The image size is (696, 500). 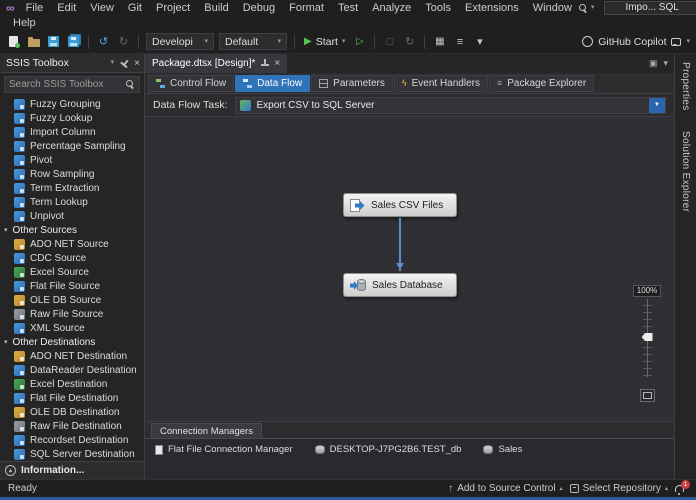 What do you see at coordinates (352, 83) in the screenshot?
I see `tab-parameters: Parameters` at bounding box center [352, 83].